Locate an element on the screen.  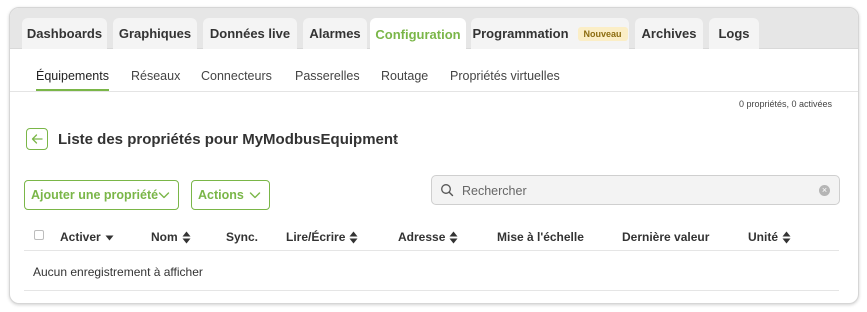
search-box: × is located at coordinates (635, 190).